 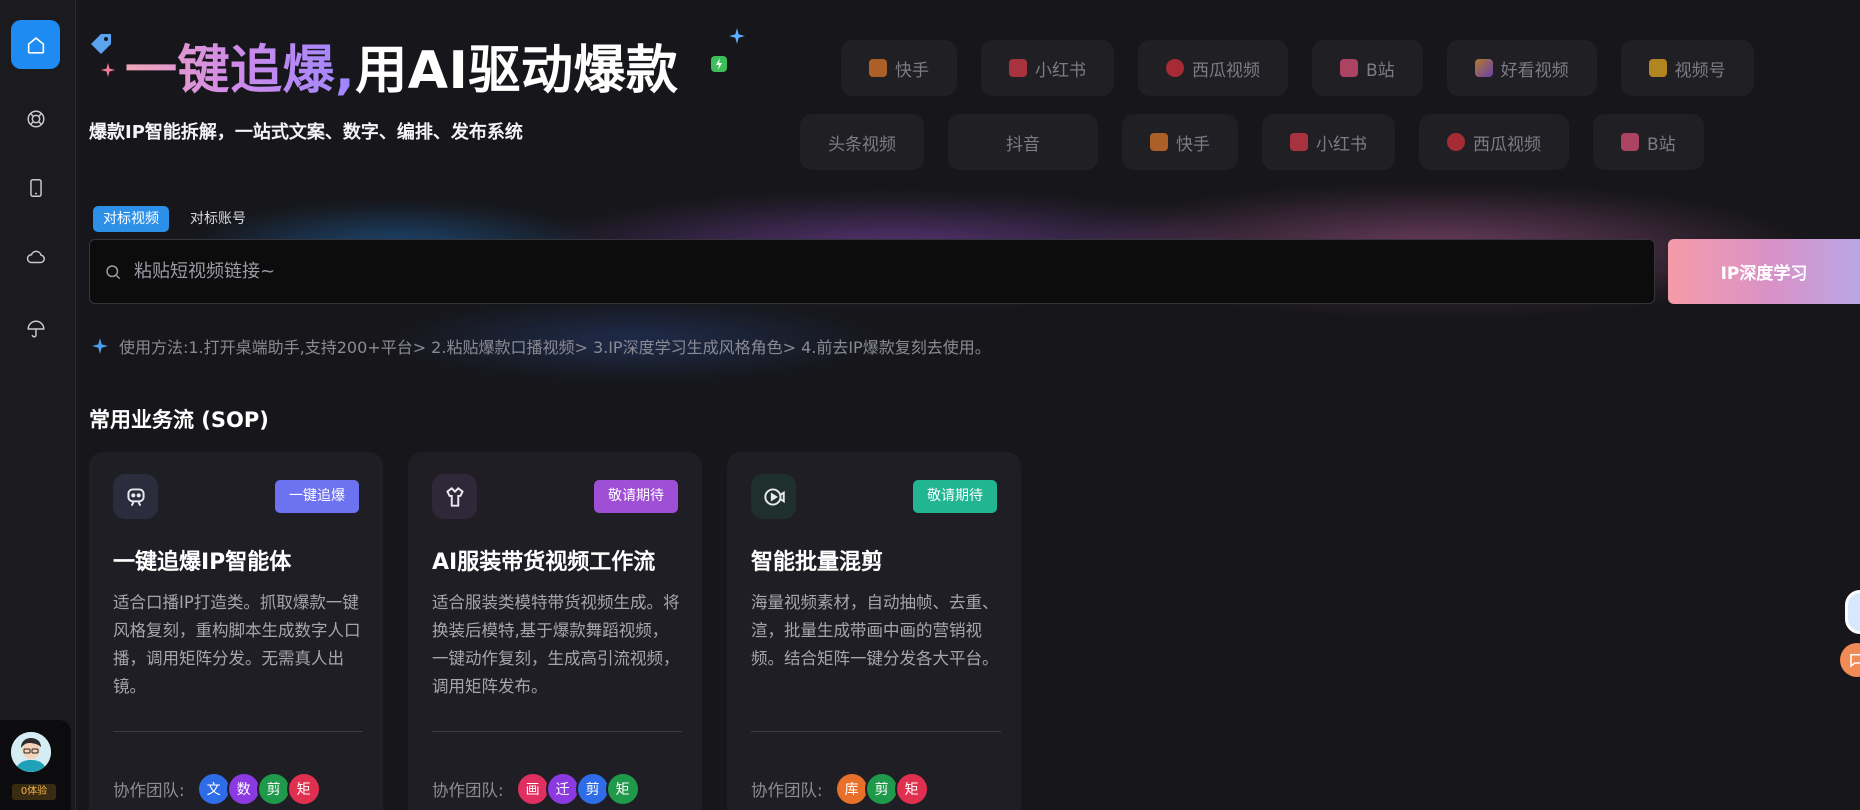 What do you see at coordinates (1521, 68) in the screenshot?
I see `platform-chip: 好看视频` at bounding box center [1521, 68].